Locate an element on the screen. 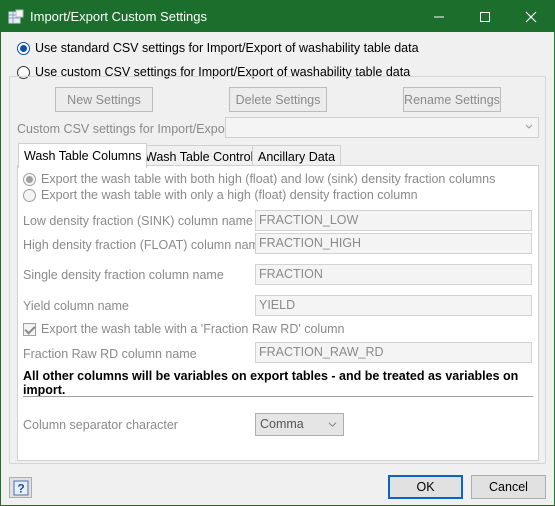  close-button is located at coordinates (531, 16).